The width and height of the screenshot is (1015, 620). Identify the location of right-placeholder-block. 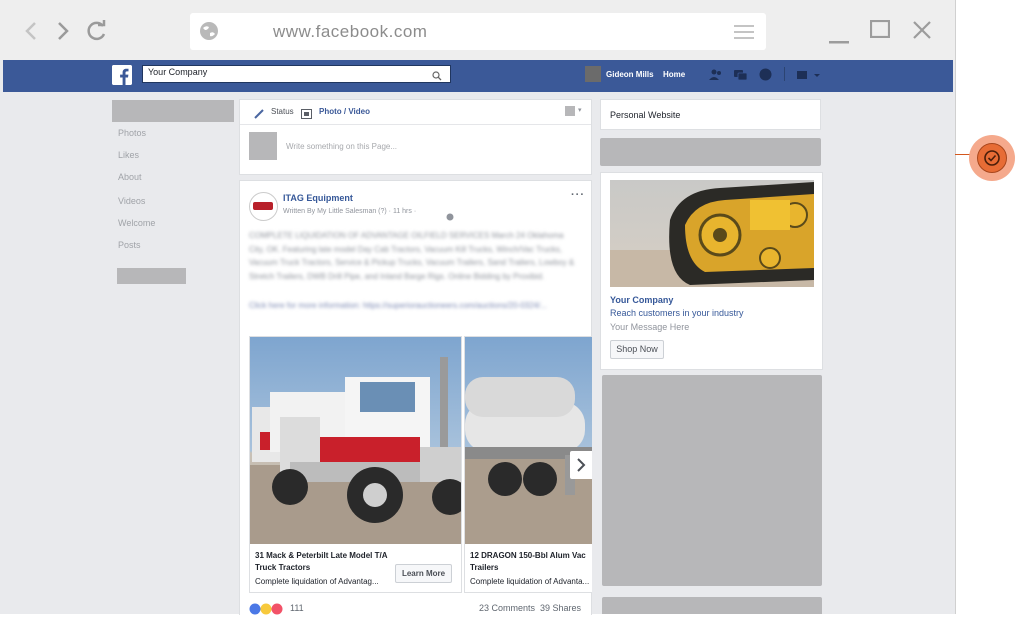
(712, 480).